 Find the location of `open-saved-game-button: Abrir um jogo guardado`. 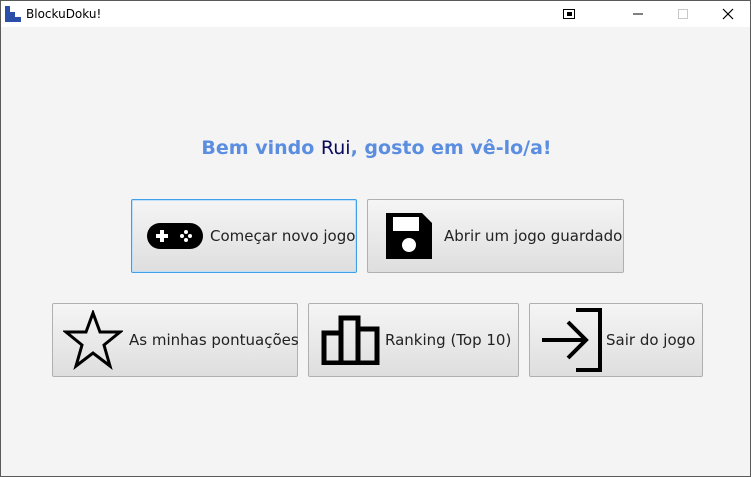

open-saved-game-button: Abrir um jogo guardado is located at coordinates (495, 236).